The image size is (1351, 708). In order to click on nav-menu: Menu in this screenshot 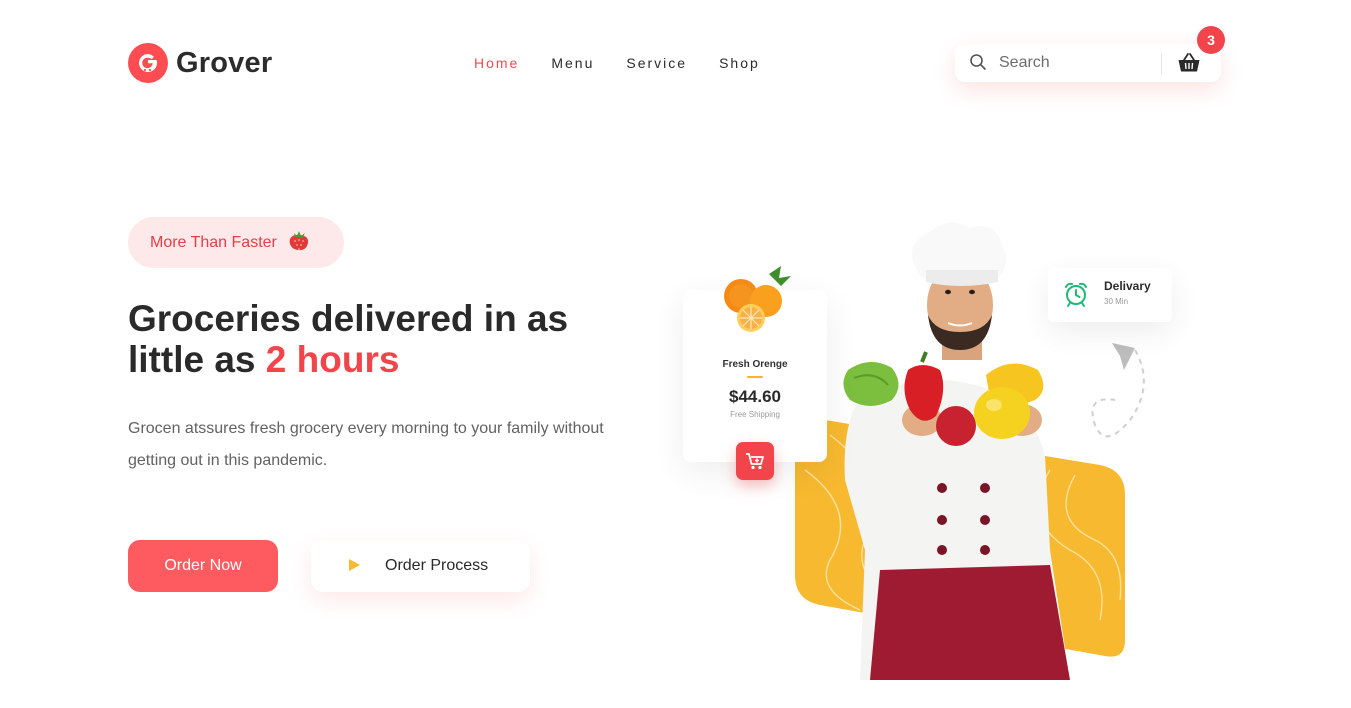, I will do `click(572, 63)`.